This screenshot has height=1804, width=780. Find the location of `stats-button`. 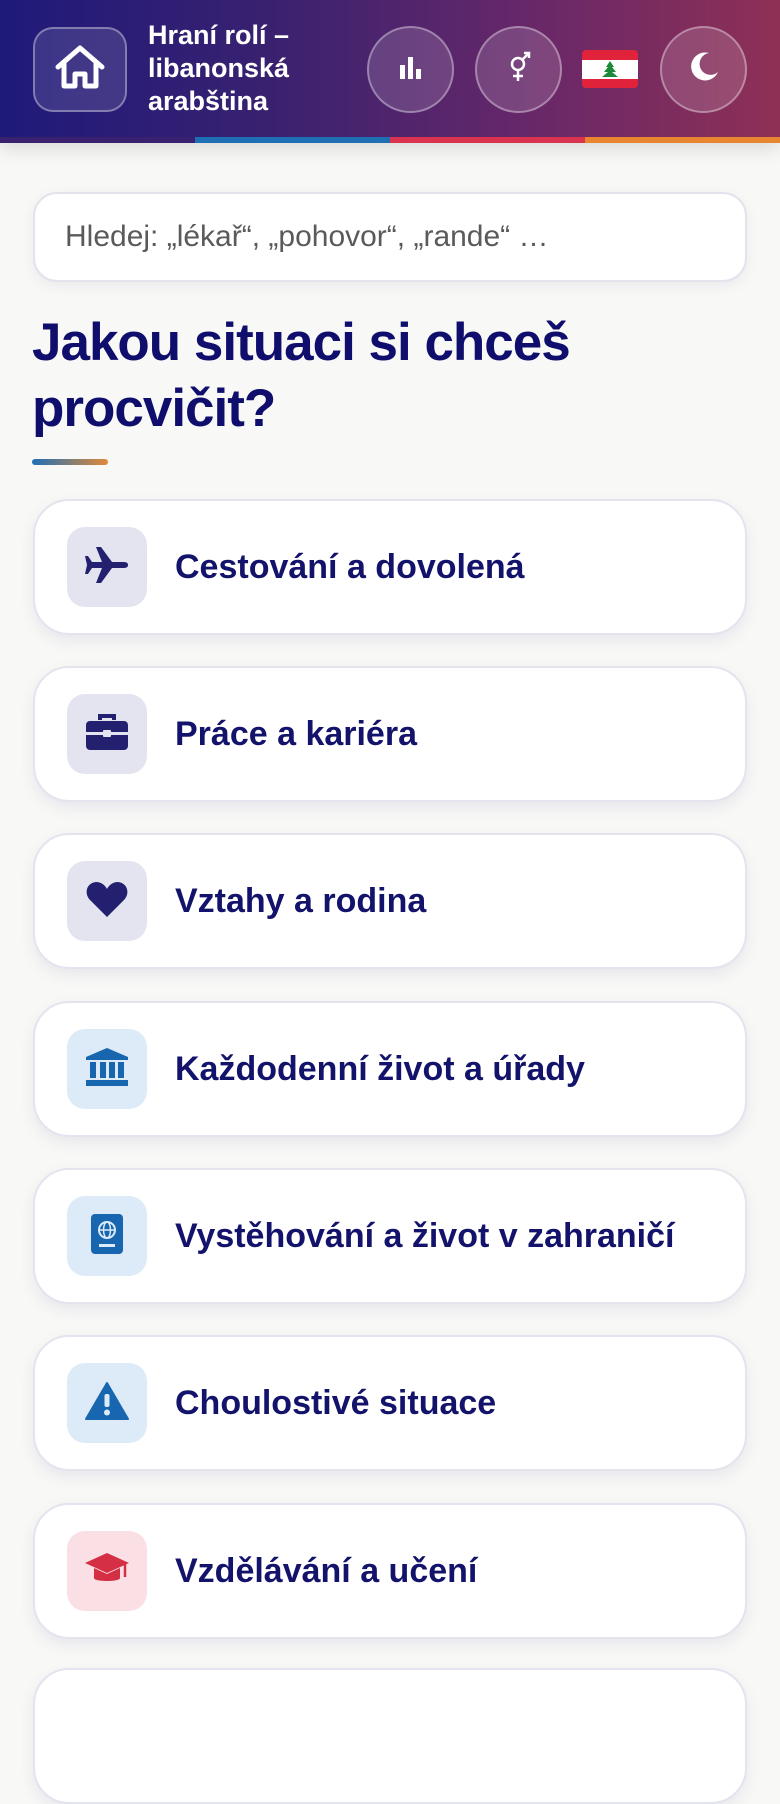

stats-button is located at coordinates (410, 69).